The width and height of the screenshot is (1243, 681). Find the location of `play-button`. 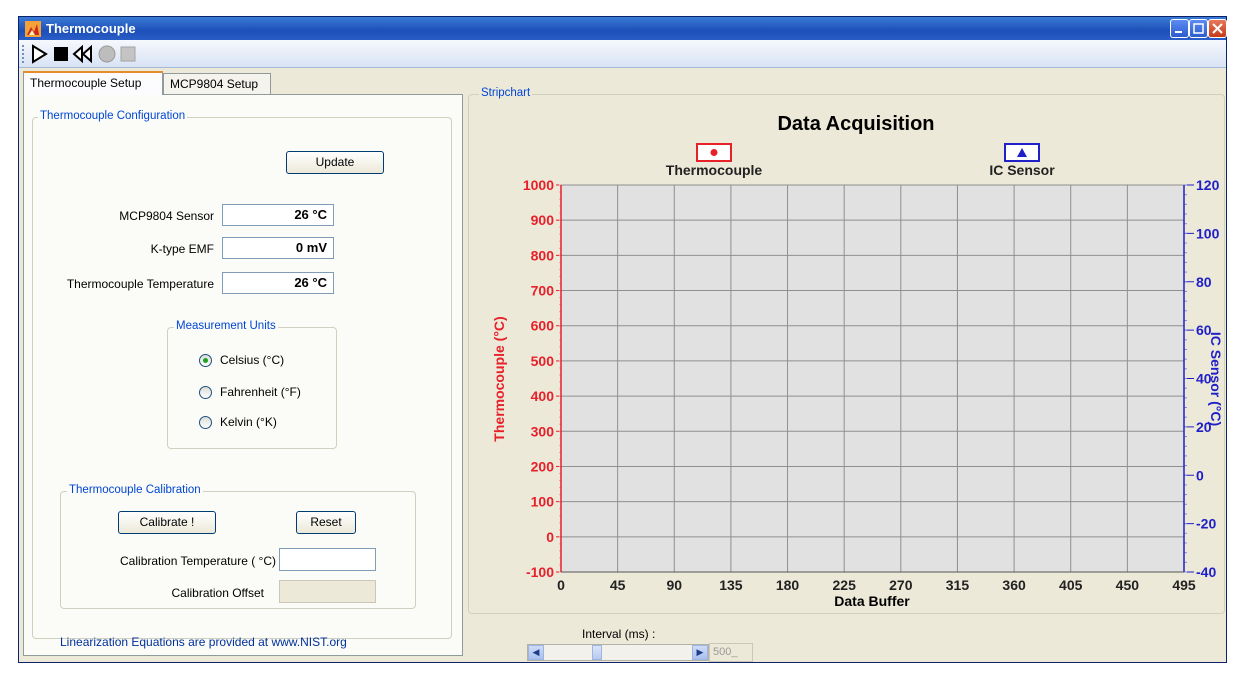

play-button is located at coordinates (39, 54).